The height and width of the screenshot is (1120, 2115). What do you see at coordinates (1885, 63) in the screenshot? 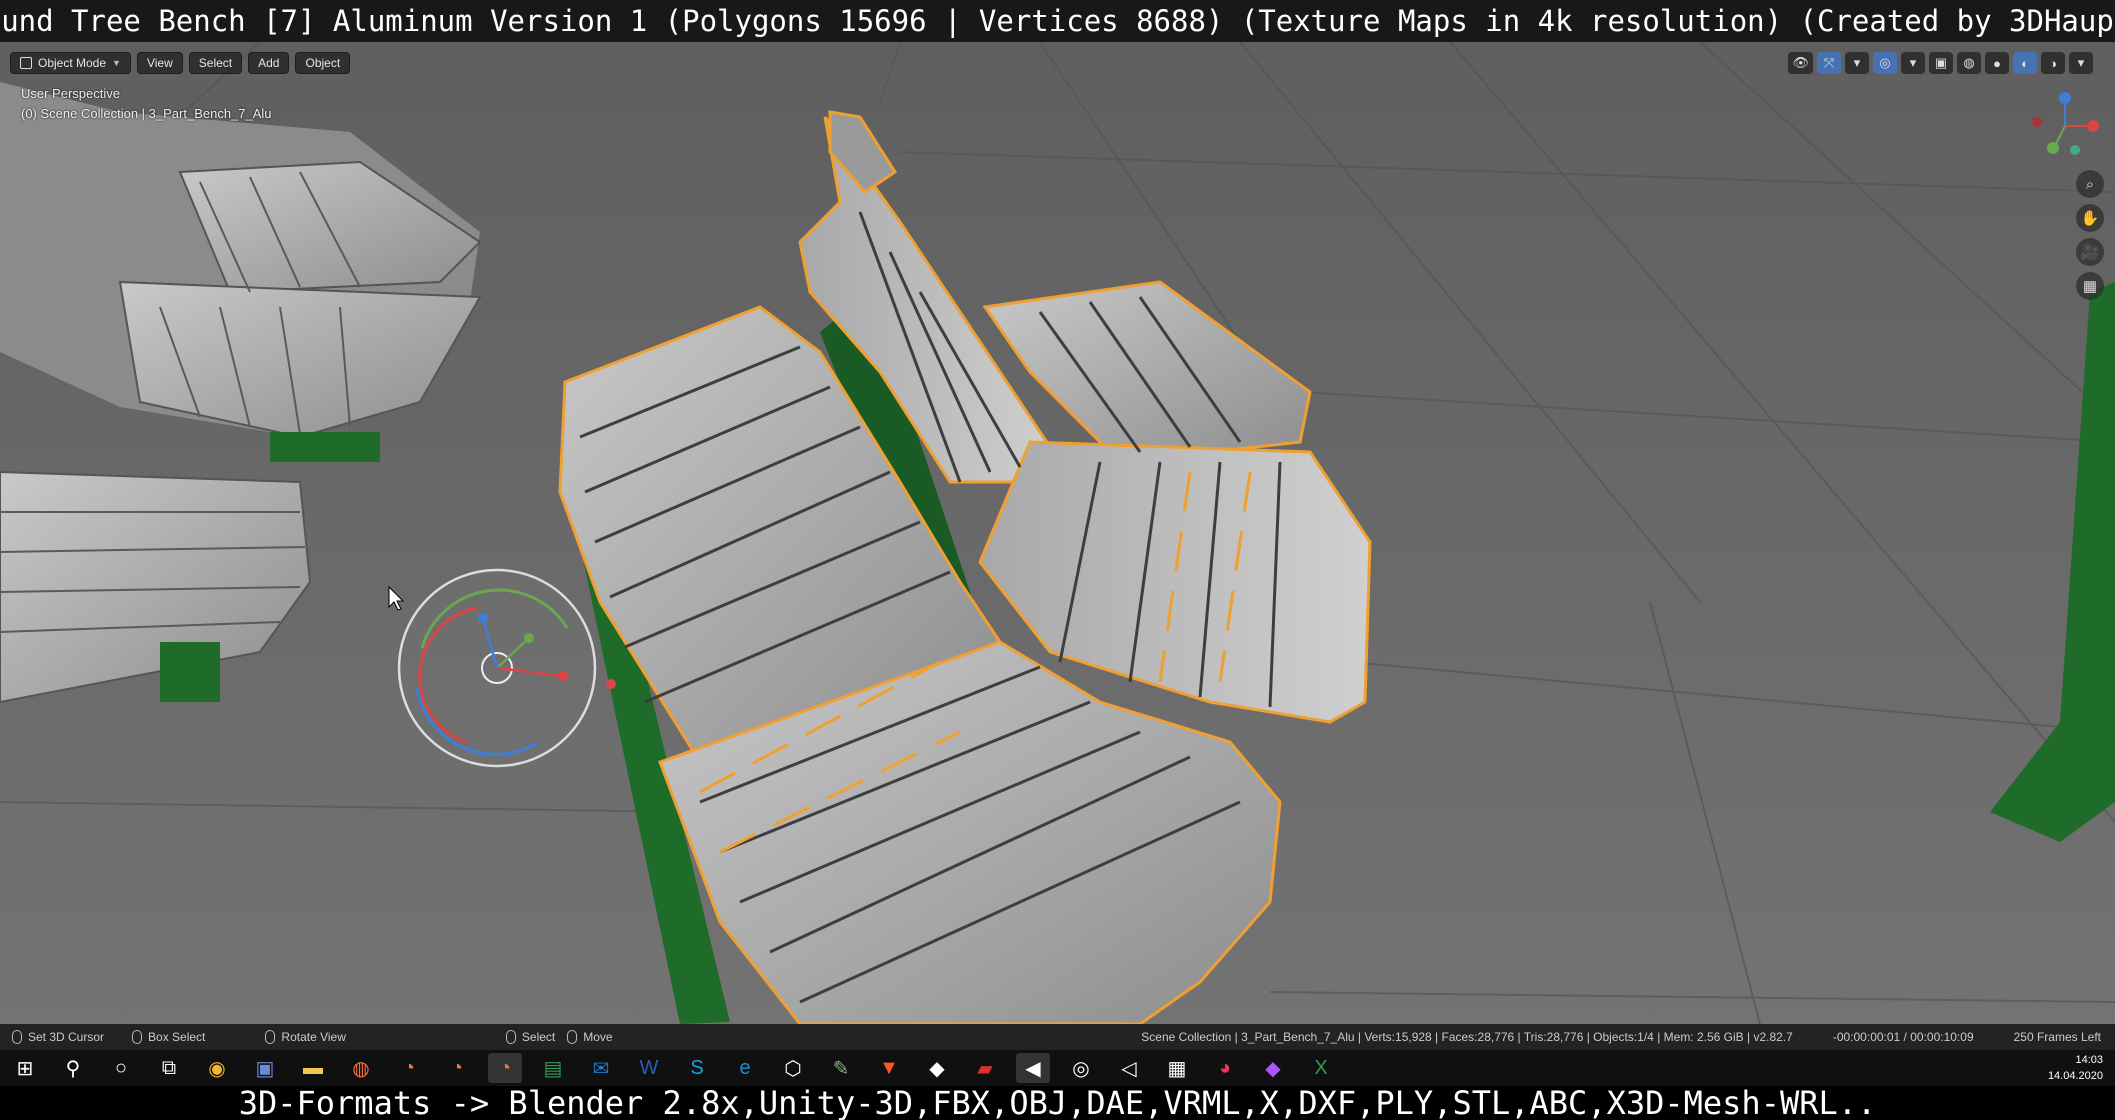
I see `overlays-icon: ◎` at bounding box center [1885, 63].